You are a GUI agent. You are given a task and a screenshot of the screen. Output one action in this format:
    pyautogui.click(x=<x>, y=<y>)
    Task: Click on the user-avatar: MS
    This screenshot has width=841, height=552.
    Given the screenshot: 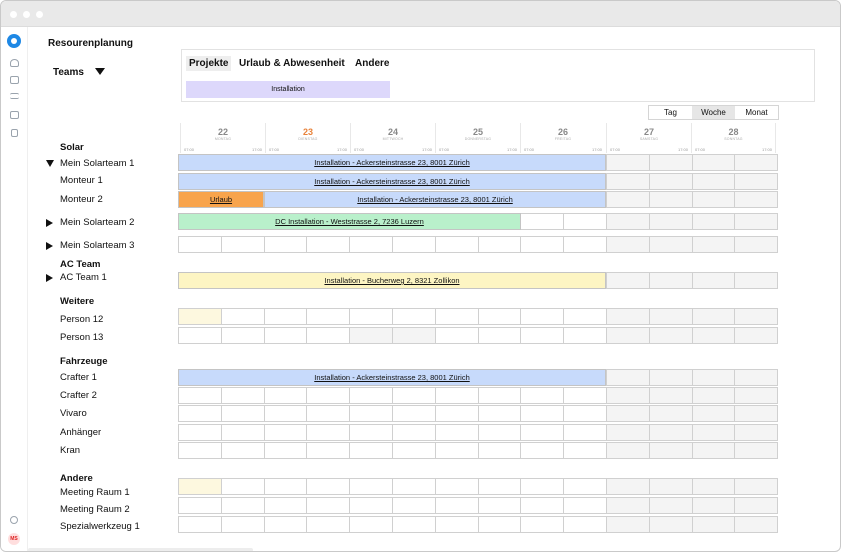 What is the action you would take?
    pyautogui.click(x=14, y=539)
    